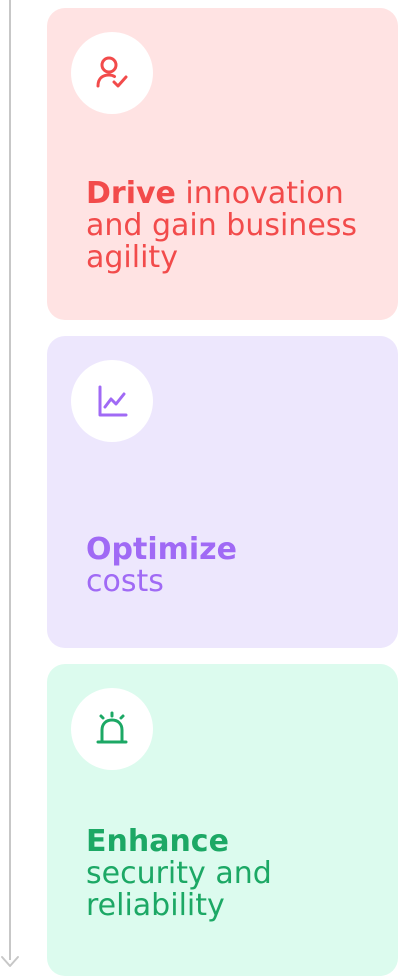  What do you see at coordinates (10, 480) in the screenshot?
I see `timeline-line` at bounding box center [10, 480].